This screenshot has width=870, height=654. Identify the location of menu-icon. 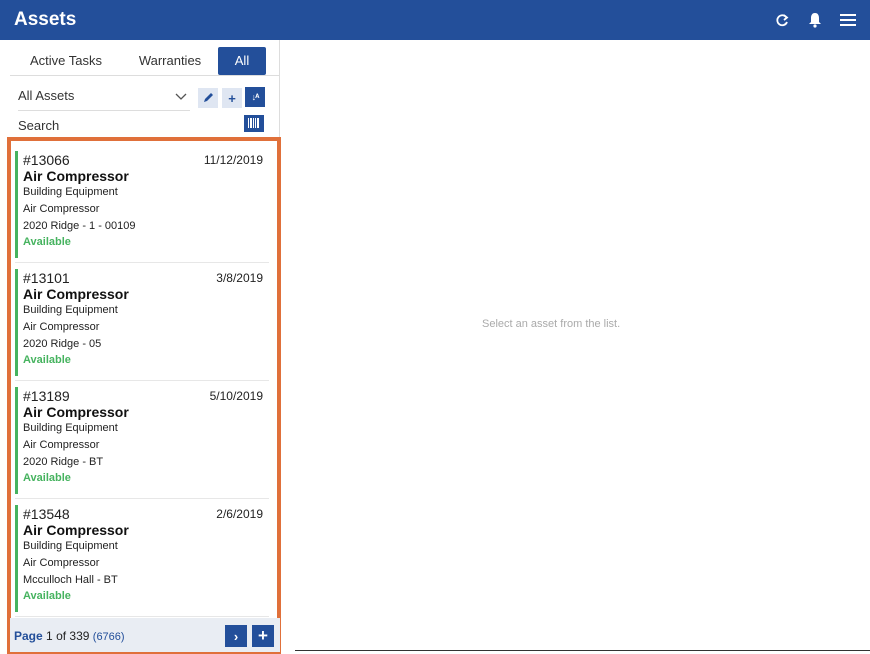
(848, 20).